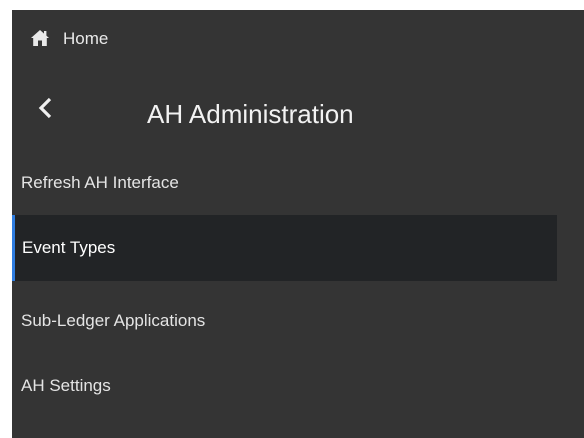  What do you see at coordinates (284, 248) in the screenshot?
I see `menu-item-event-types: Event Types` at bounding box center [284, 248].